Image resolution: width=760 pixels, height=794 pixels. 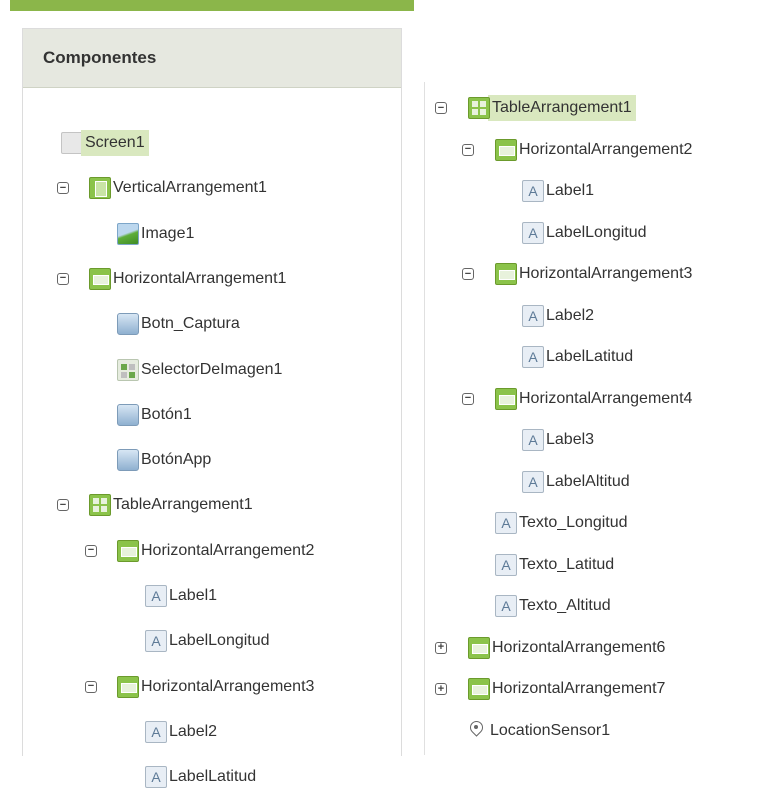 I want to click on tree-node: SelectorDeImagen1, so click(x=199, y=370).